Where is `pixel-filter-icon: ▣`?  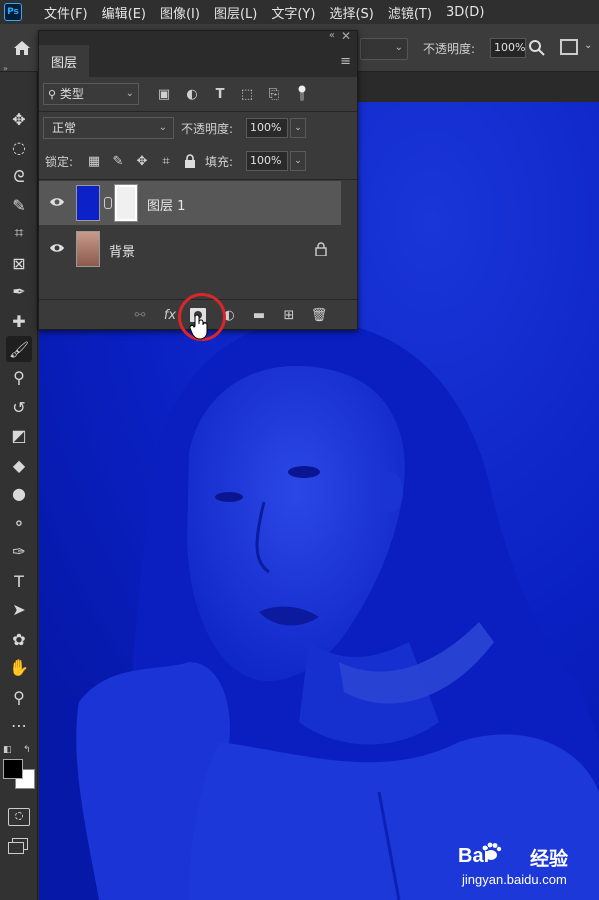
pixel-filter-icon: ▣ is located at coordinates (164, 94).